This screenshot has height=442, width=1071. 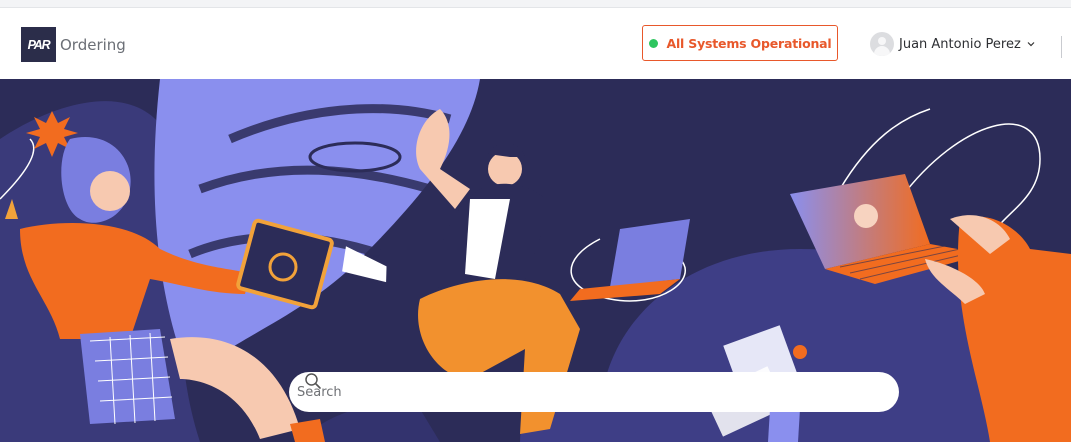 What do you see at coordinates (1031, 44) in the screenshot?
I see `chevron-down-icon` at bounding box center [1031, 44].